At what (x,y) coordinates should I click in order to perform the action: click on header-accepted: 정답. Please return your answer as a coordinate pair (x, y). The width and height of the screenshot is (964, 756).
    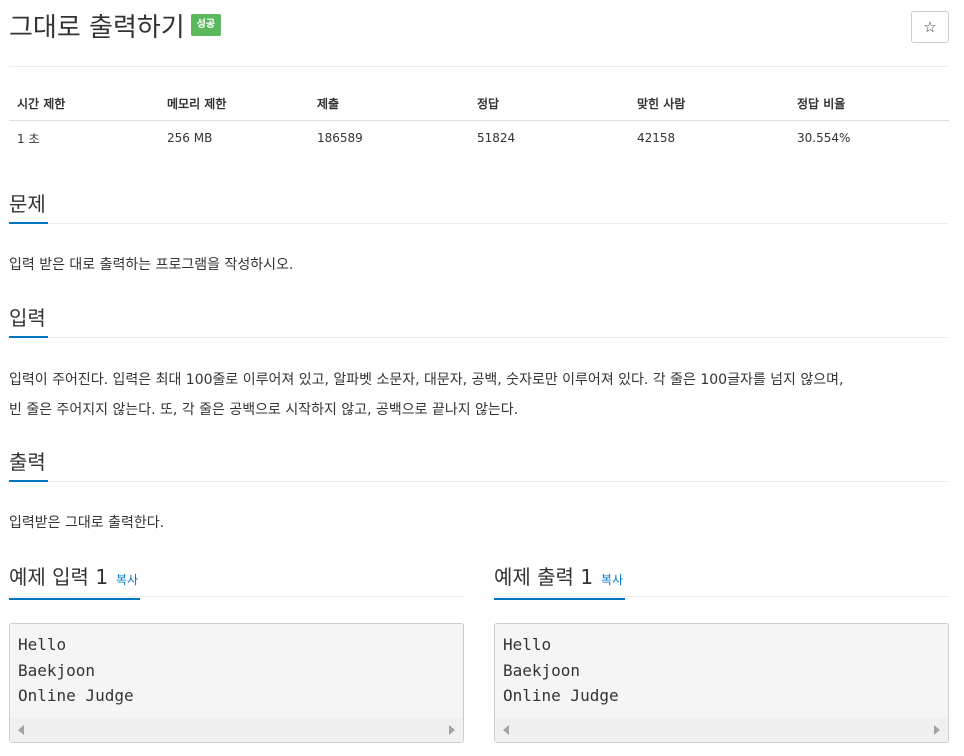
    Looking at the image, I should click on (549, 103).